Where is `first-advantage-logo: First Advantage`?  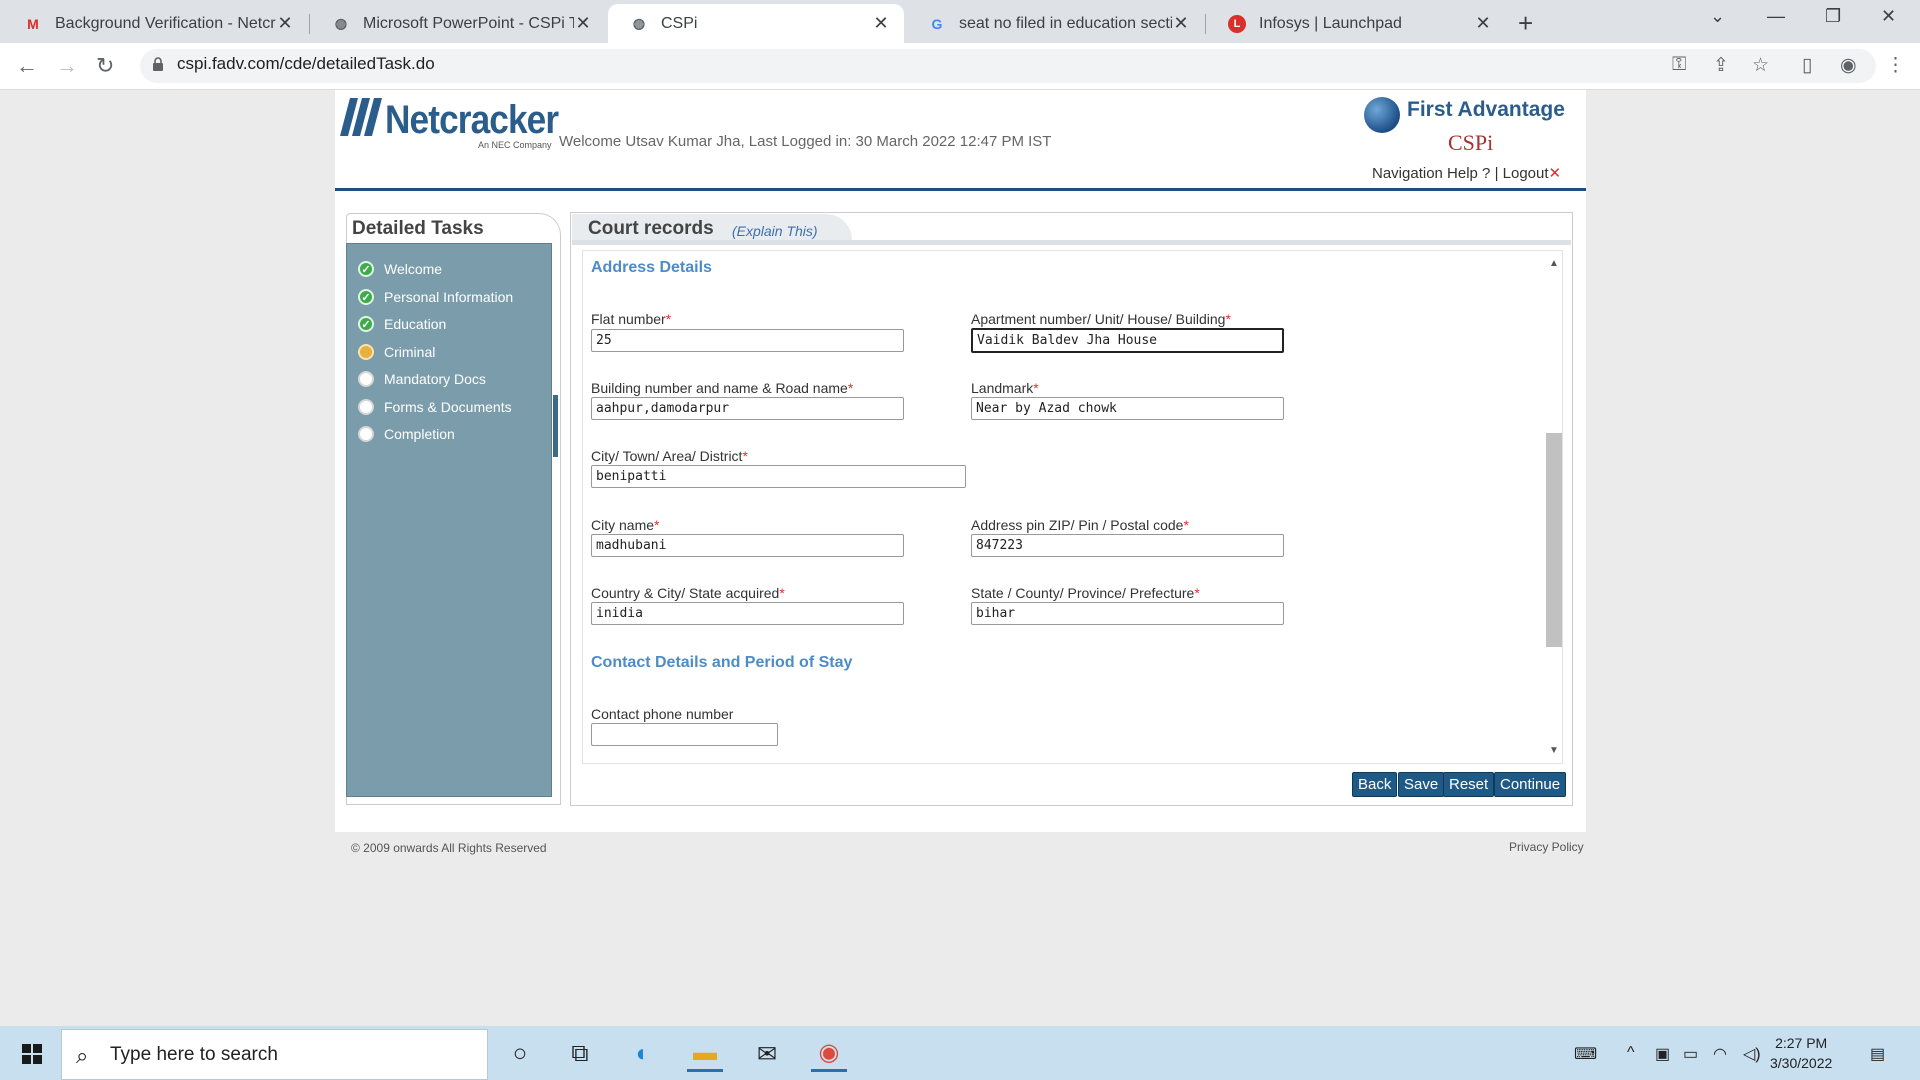 first-advantage-logo: First Advantage is located at coordinates (1486, 109).